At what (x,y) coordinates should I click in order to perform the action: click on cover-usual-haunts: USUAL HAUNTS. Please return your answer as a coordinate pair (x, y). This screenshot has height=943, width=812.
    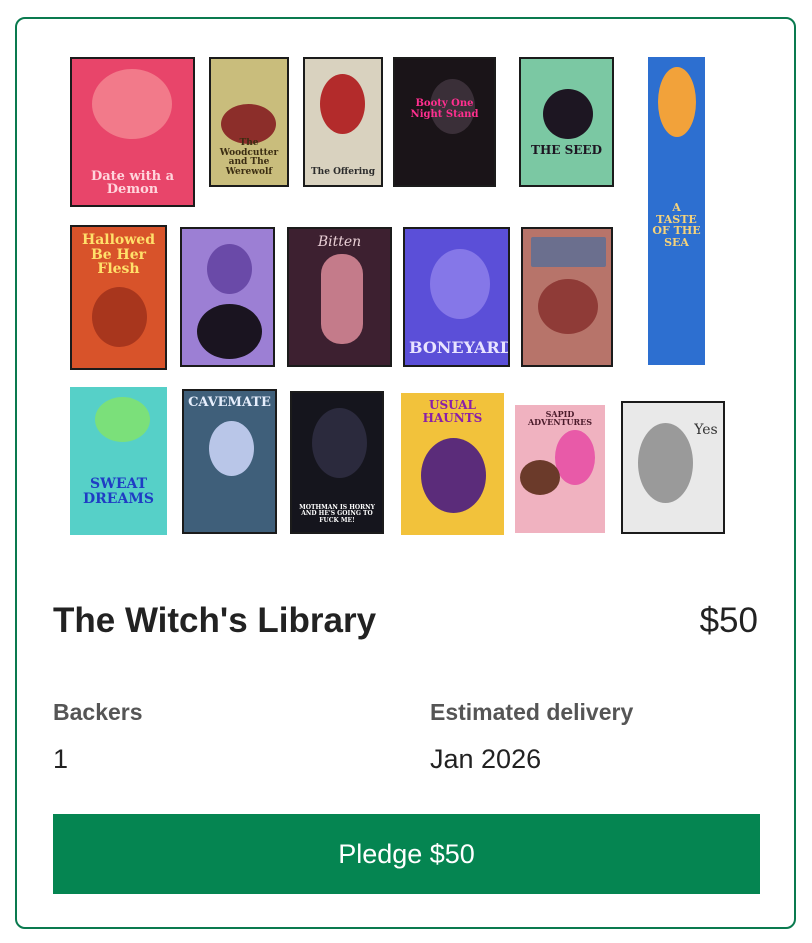
    Looking at the image, I should click on (452, 464).